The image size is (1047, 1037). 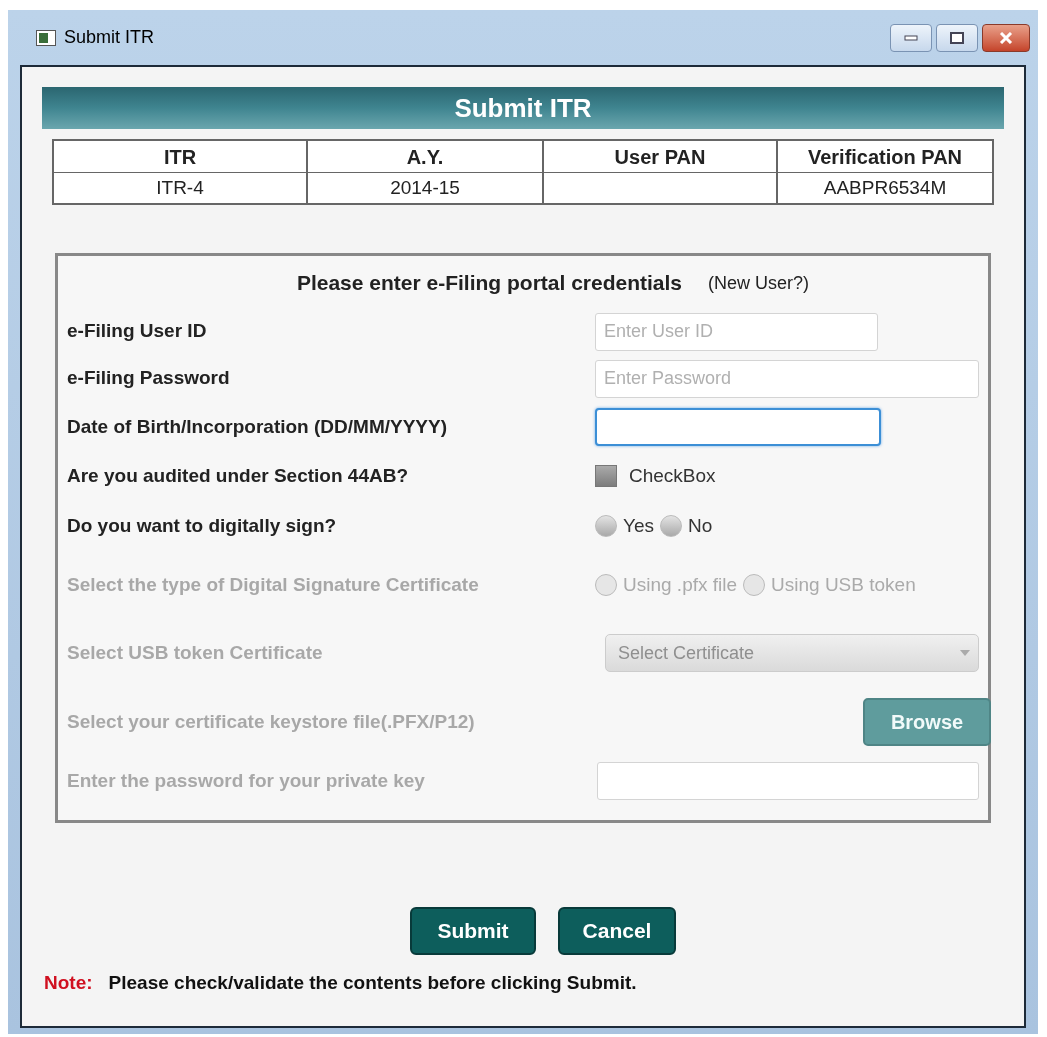 What do you see at coordinates (372, 983) in the screenshot?
I see `note-text: Please check/validate the contents before clicking Submit.` at bounding box center [372, 983].